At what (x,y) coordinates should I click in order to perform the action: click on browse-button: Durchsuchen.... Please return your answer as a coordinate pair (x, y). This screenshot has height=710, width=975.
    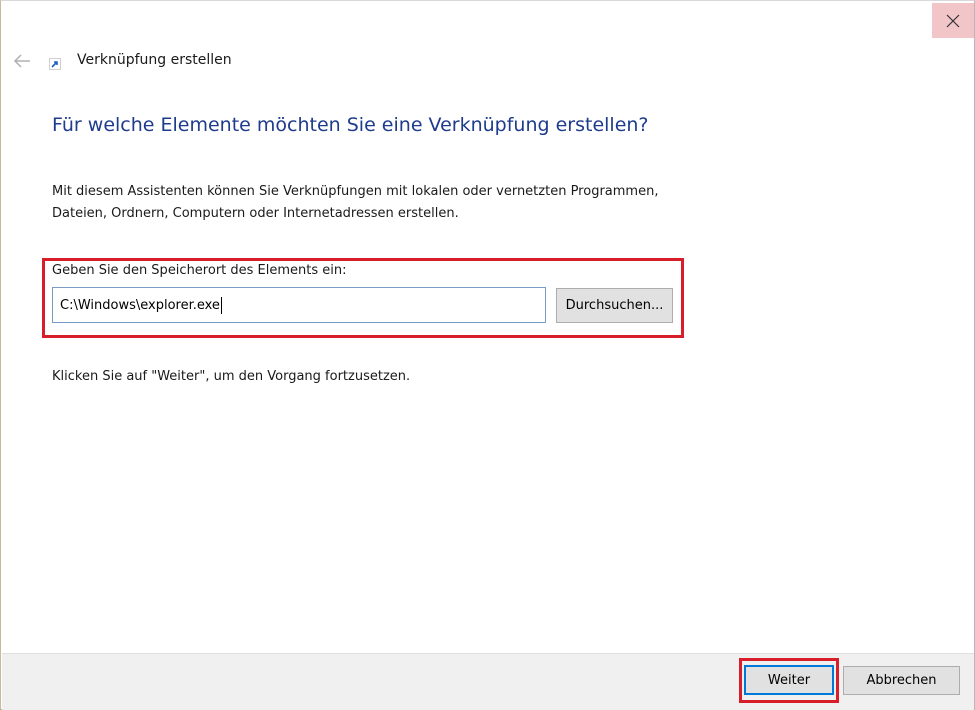
    Looking at the image, I should click on (614, 305).